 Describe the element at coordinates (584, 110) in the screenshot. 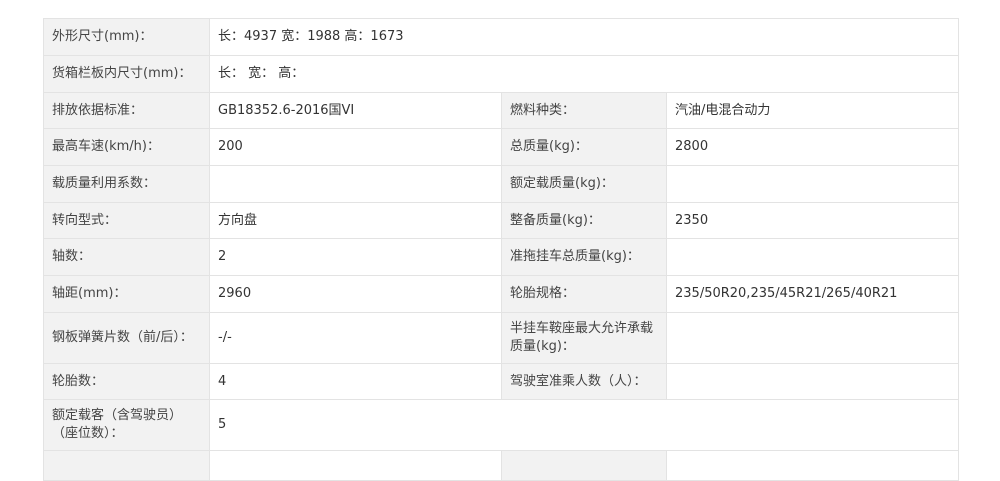

I see `label-fuel-type: 燃料种类：` at that location.